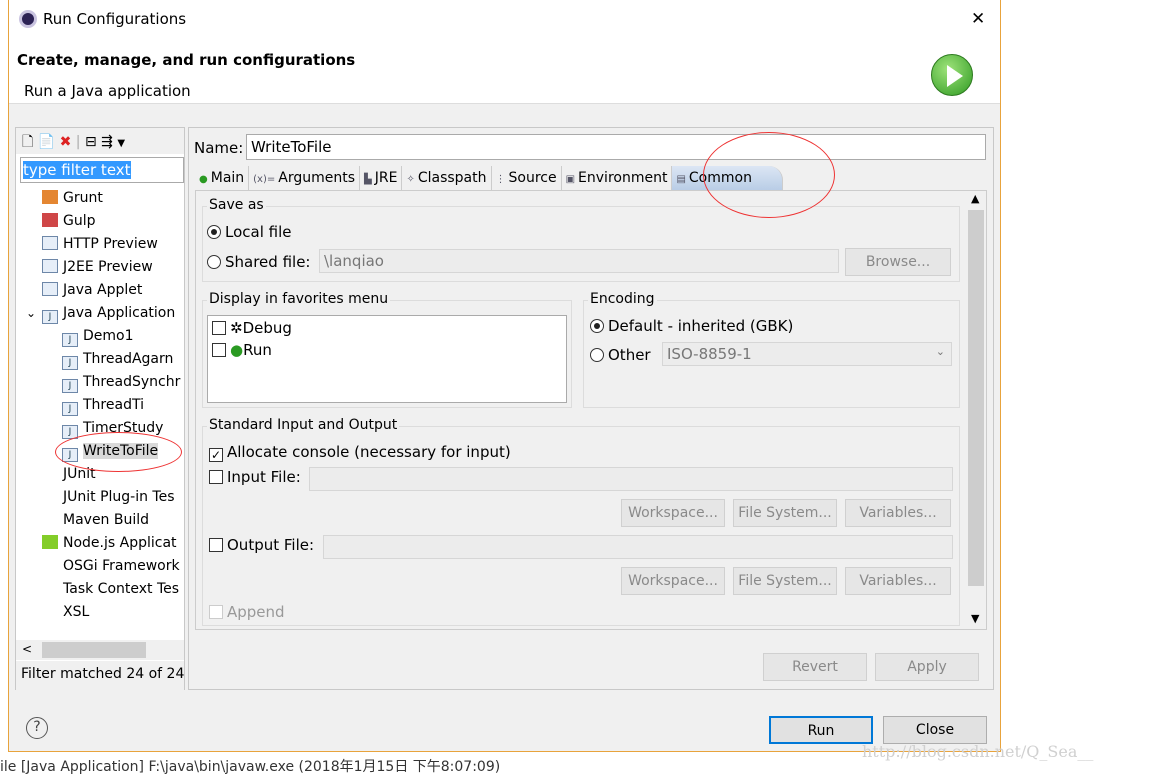 This screenshot has height=776, width=1152. Describe the element at coordinates (100, 650) in the screenshot. I see `horizontal-scrollbar: <` at that location.